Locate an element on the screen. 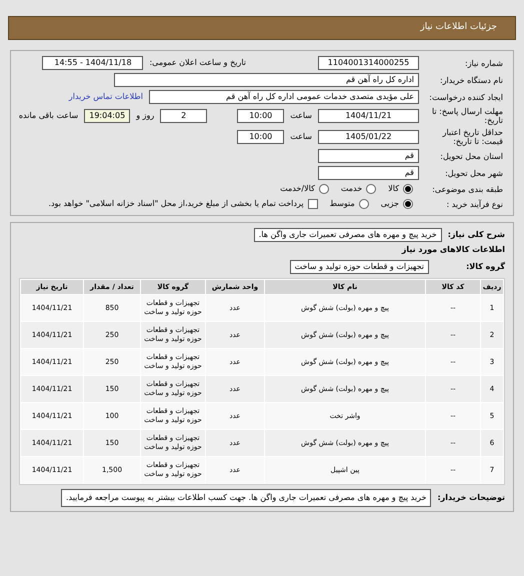  notes-field: خرید پیچ و مهره های مصرفی تعمیرات جاری واگن ها. جهت کسب اطلاعات بیشتر به پیوست مراجعه فرمایید. is located at coordinates (246, 498).